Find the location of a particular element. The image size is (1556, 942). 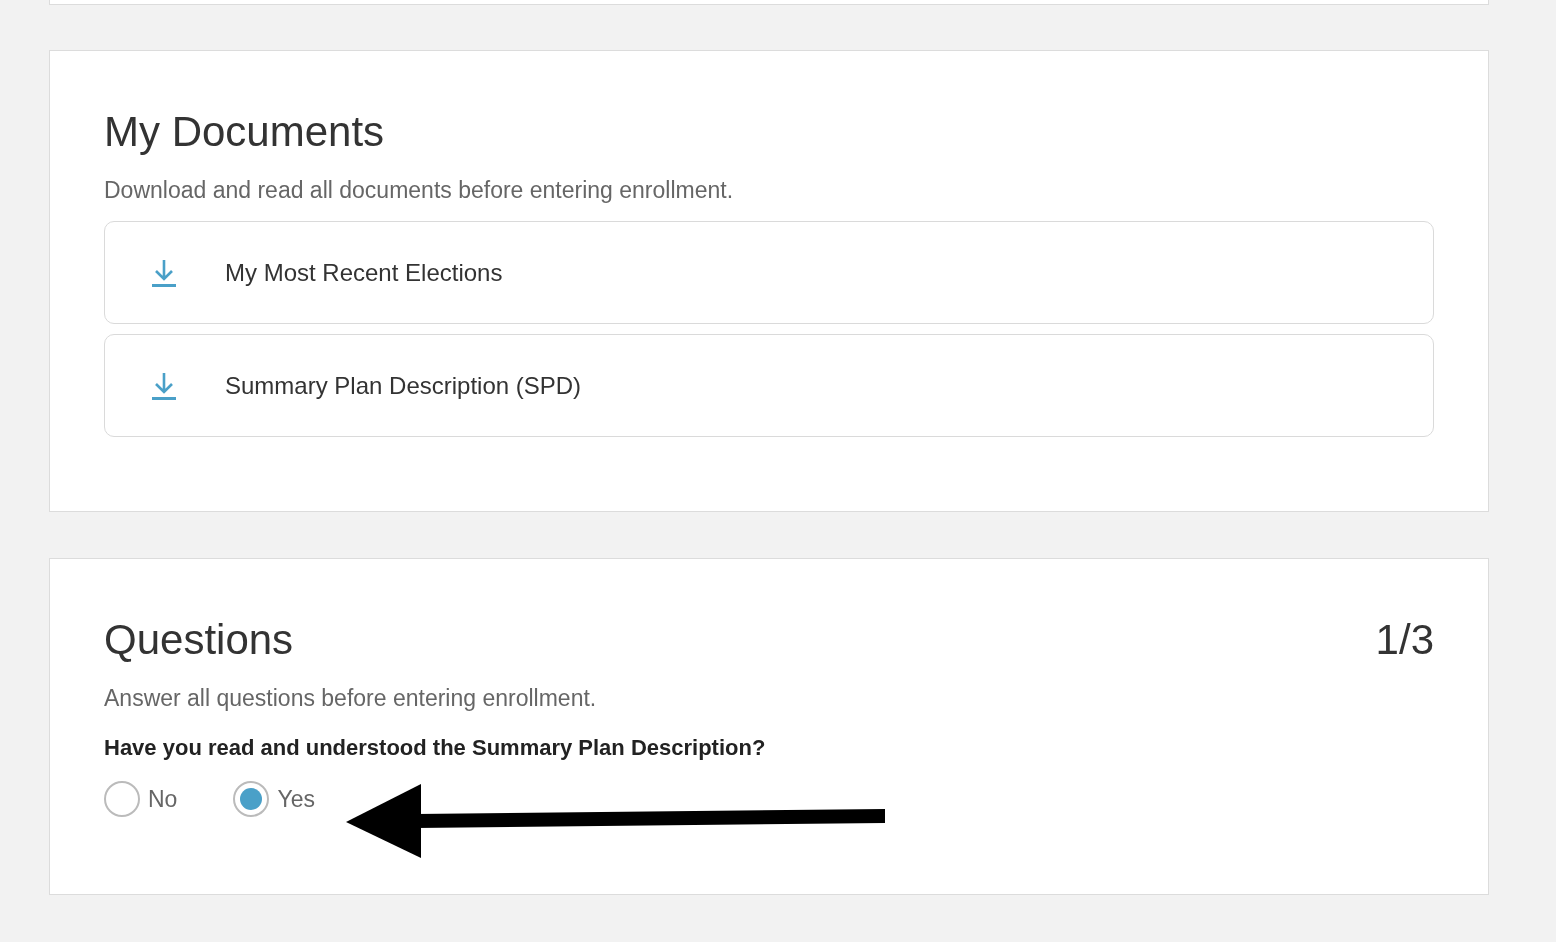

section-subtitle: Download and read all documents before entering enrollment. is located at coordinates (419, 190).